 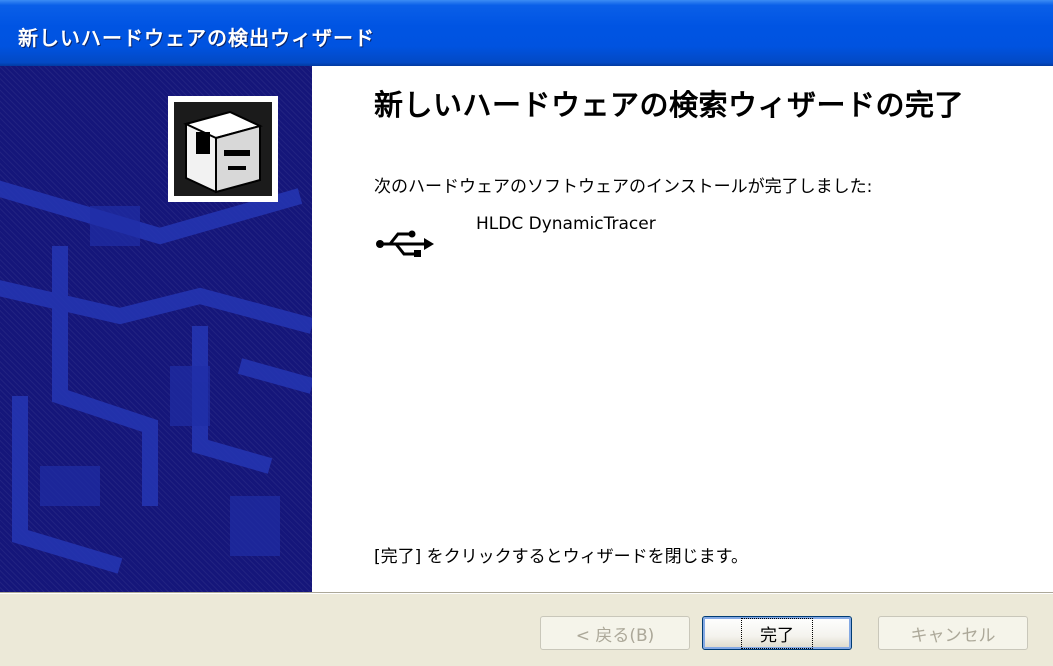 What do you see at coordinates (526, 33) in the screenshot?
I see `title-bar: 新しいハードウェアの検出ウィザード` at bounding box center [526, 33].